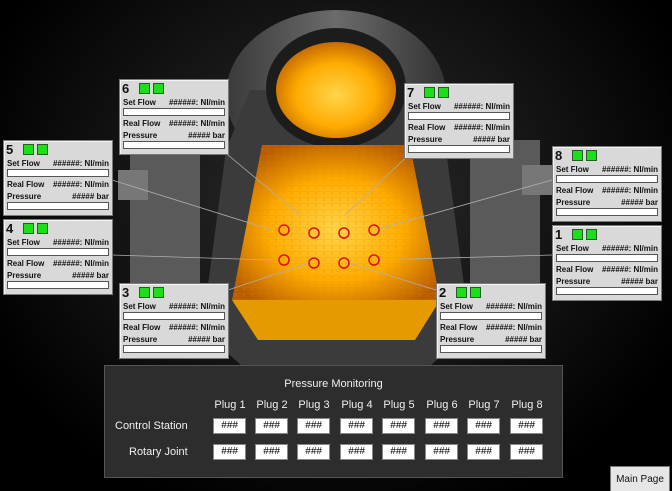 The height and width of the screenshot is (491, 672). Describe the element at coordinates (336, 90) in the screenshot. I see `converter-mouth-glow` at that location.